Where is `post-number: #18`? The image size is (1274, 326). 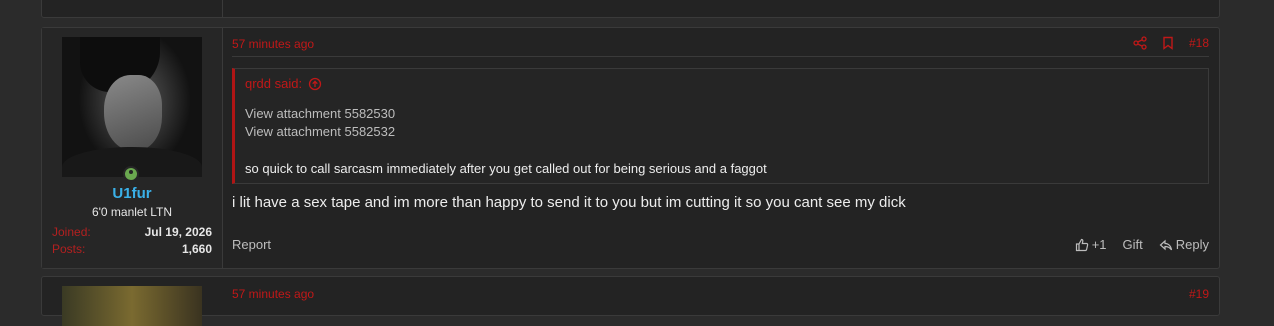 post-number: #18 is located at coordinates (1199, 43).